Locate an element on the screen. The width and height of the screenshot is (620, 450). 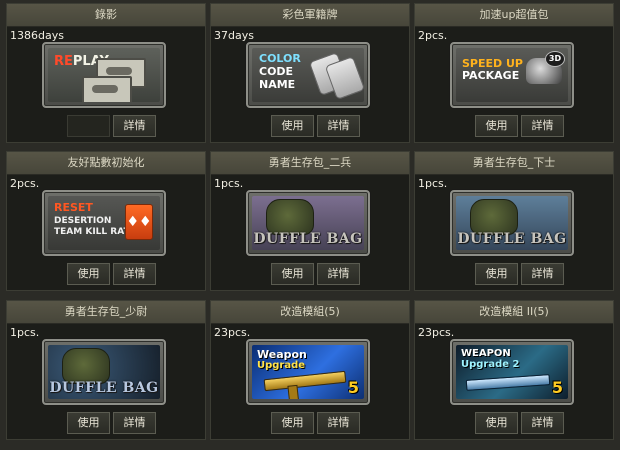
item-title: 友好點數初始化 is located at coordinates (106, 163).